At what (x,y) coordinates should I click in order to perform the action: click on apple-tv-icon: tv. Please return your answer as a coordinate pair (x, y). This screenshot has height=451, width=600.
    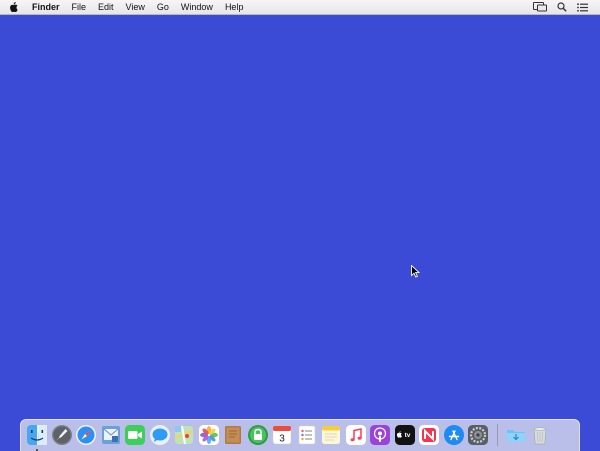
    Looking at the image, I should click on (404, 435).